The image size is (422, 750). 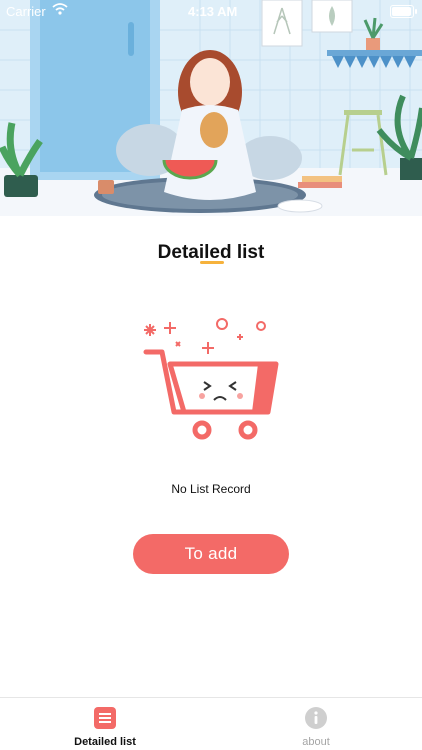 I want to click on status-bar: Carrier 4:13 AM, so click(x=211, y=11).